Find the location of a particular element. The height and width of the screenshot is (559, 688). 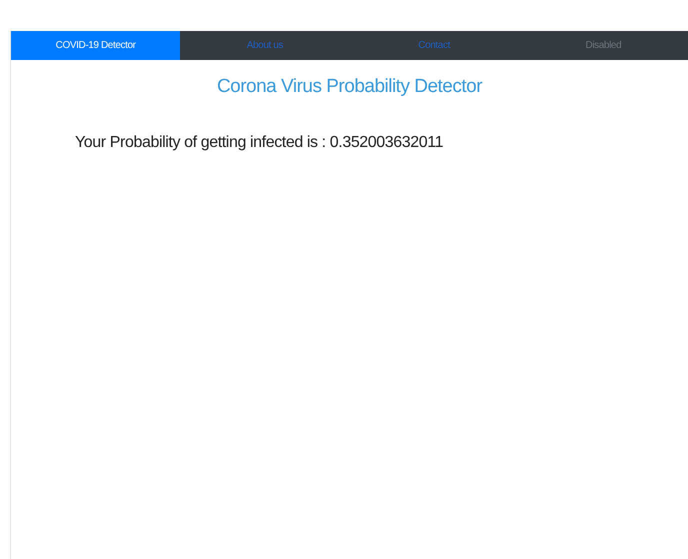

nav-tab: COVID-19 Detector is located at coordinates (95, 45).